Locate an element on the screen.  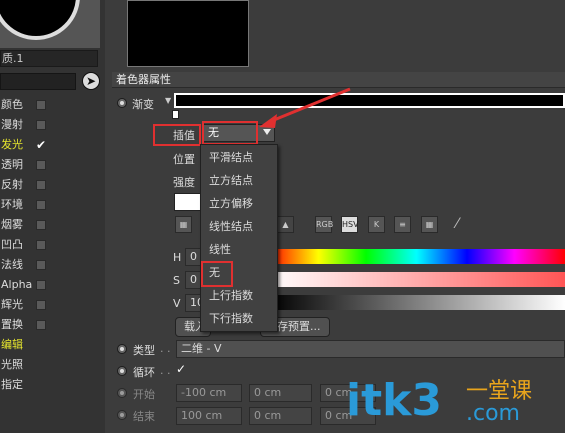
watermark-domain: .com is located at coordinates (493, 413).